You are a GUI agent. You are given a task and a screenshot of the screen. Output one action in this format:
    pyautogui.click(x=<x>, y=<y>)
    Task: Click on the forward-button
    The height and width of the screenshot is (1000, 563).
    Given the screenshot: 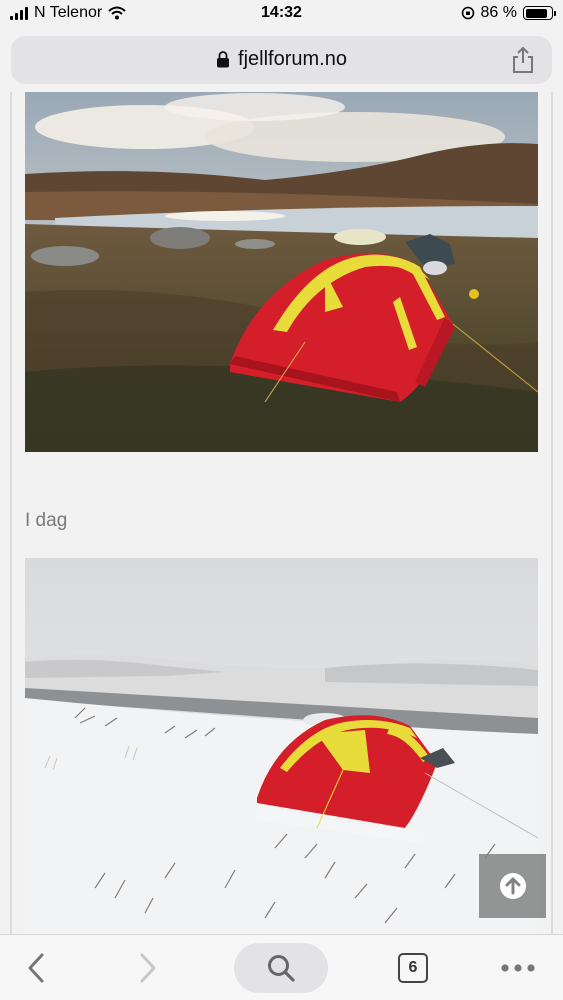 What is the action you would take?
    pyautogui.click(x=148, y=967)
    